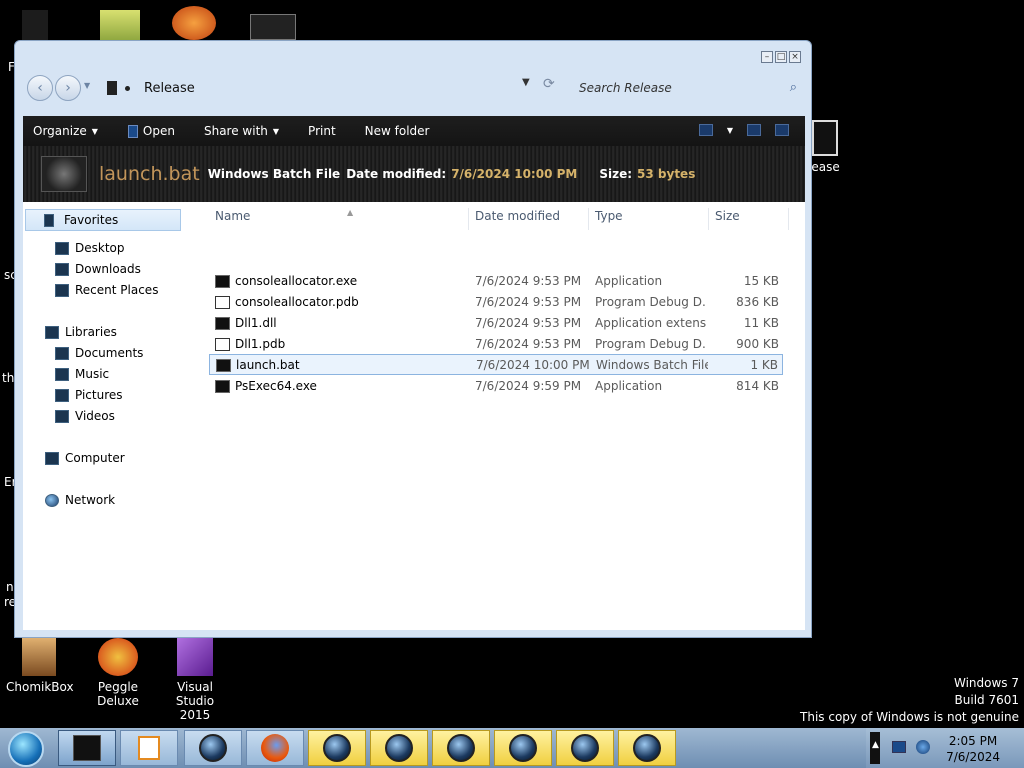 This screenshot has height=768, width=1024. I want to click on nav-label: Videos, so click(95, 416).